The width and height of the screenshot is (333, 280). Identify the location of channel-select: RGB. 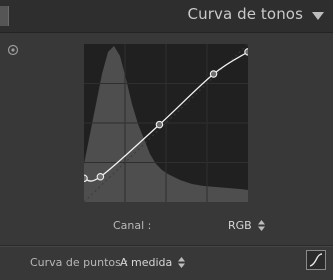
(246, 225).